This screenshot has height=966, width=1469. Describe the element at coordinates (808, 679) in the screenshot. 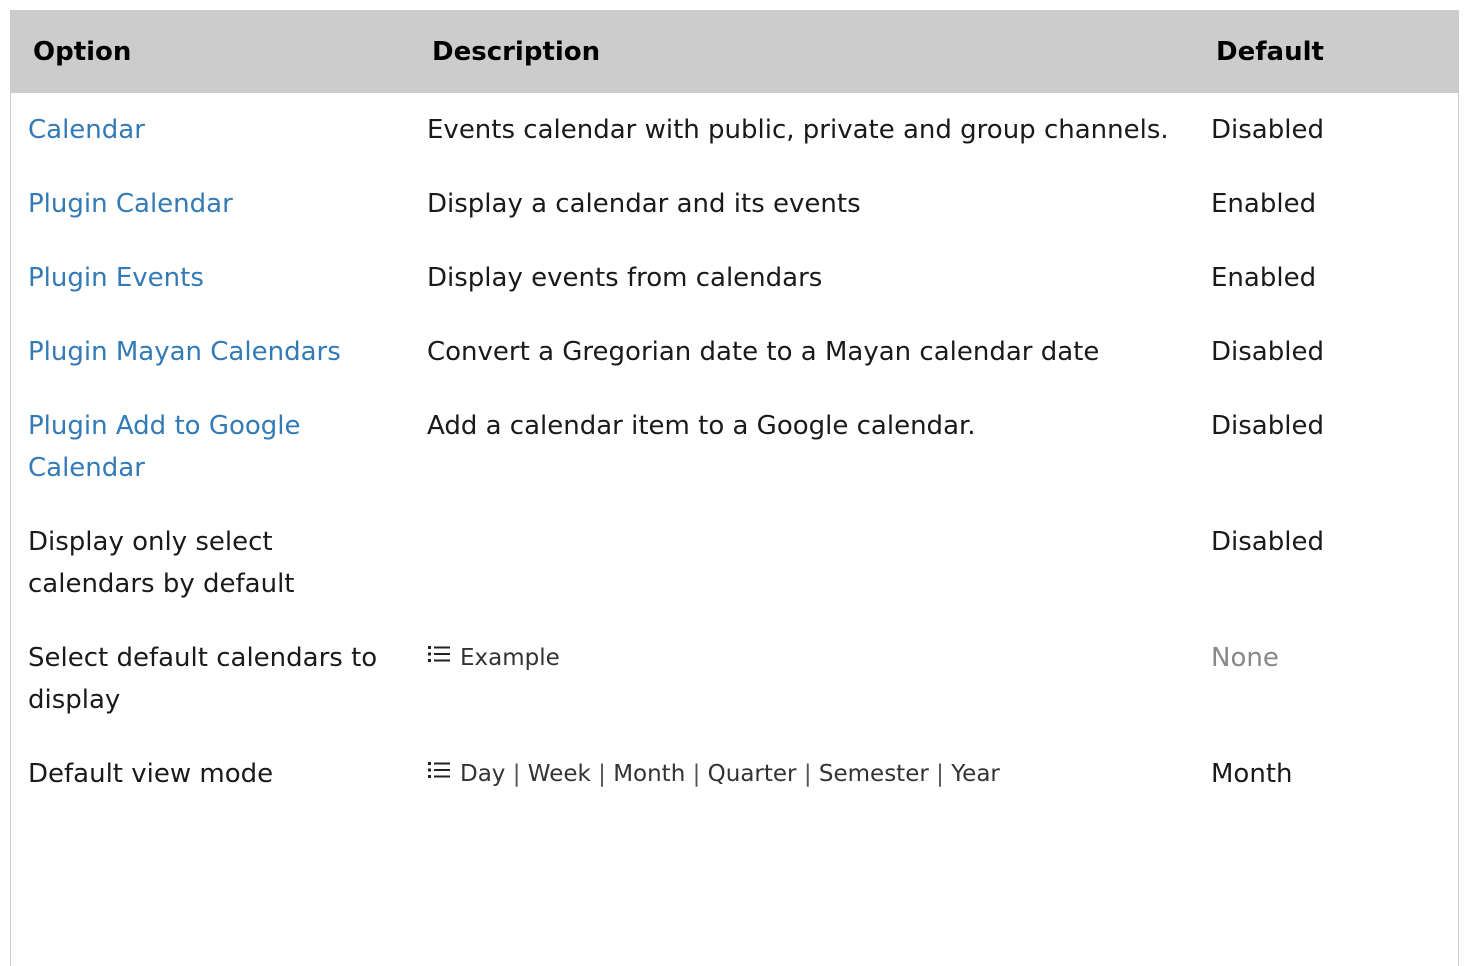

I see `option-description: Example` at that location.